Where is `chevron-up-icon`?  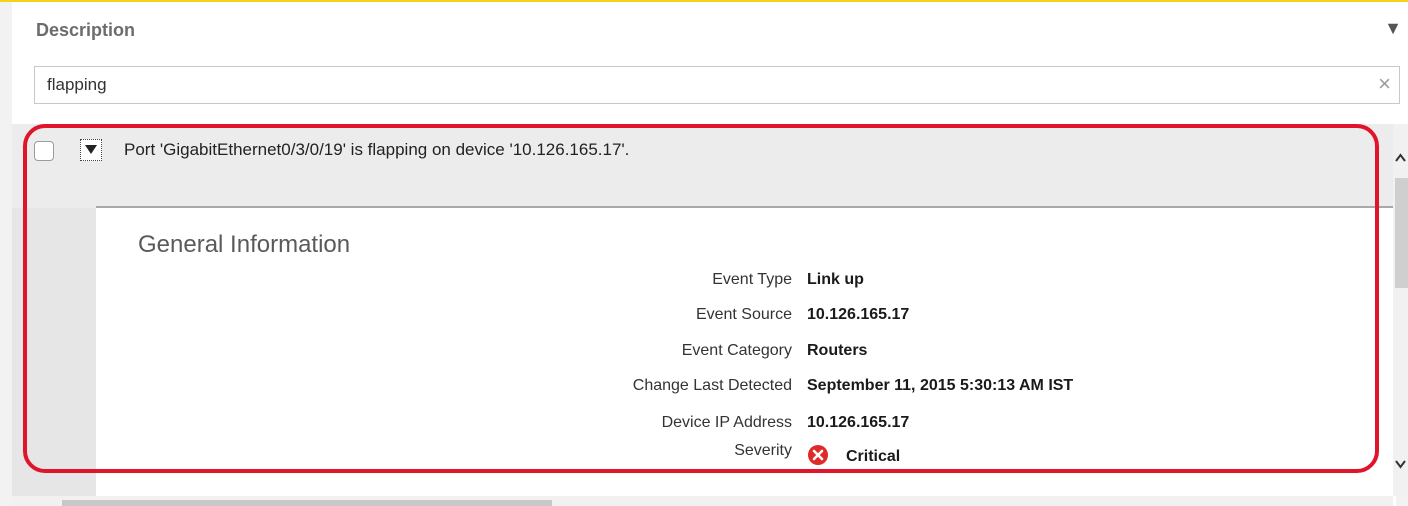 chevron-up-icon is located at coordinates (1400, 158).